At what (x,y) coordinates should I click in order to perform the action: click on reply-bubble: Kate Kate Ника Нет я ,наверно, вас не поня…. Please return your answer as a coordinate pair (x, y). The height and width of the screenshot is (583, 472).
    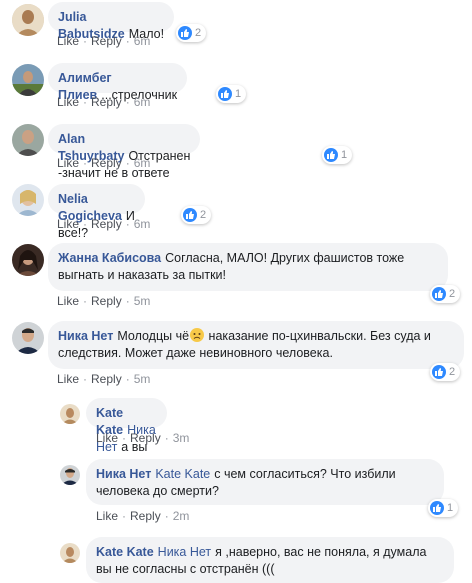
    Looking at the image, I should click on (270, 560).